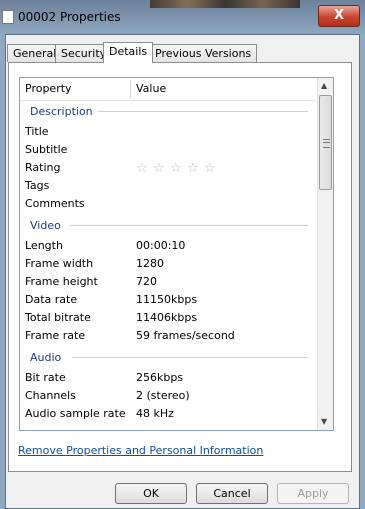  Describe the element at coordinates (225, 4) in the screenshot. I see `title-bar-thumbnail-strip` at that location.